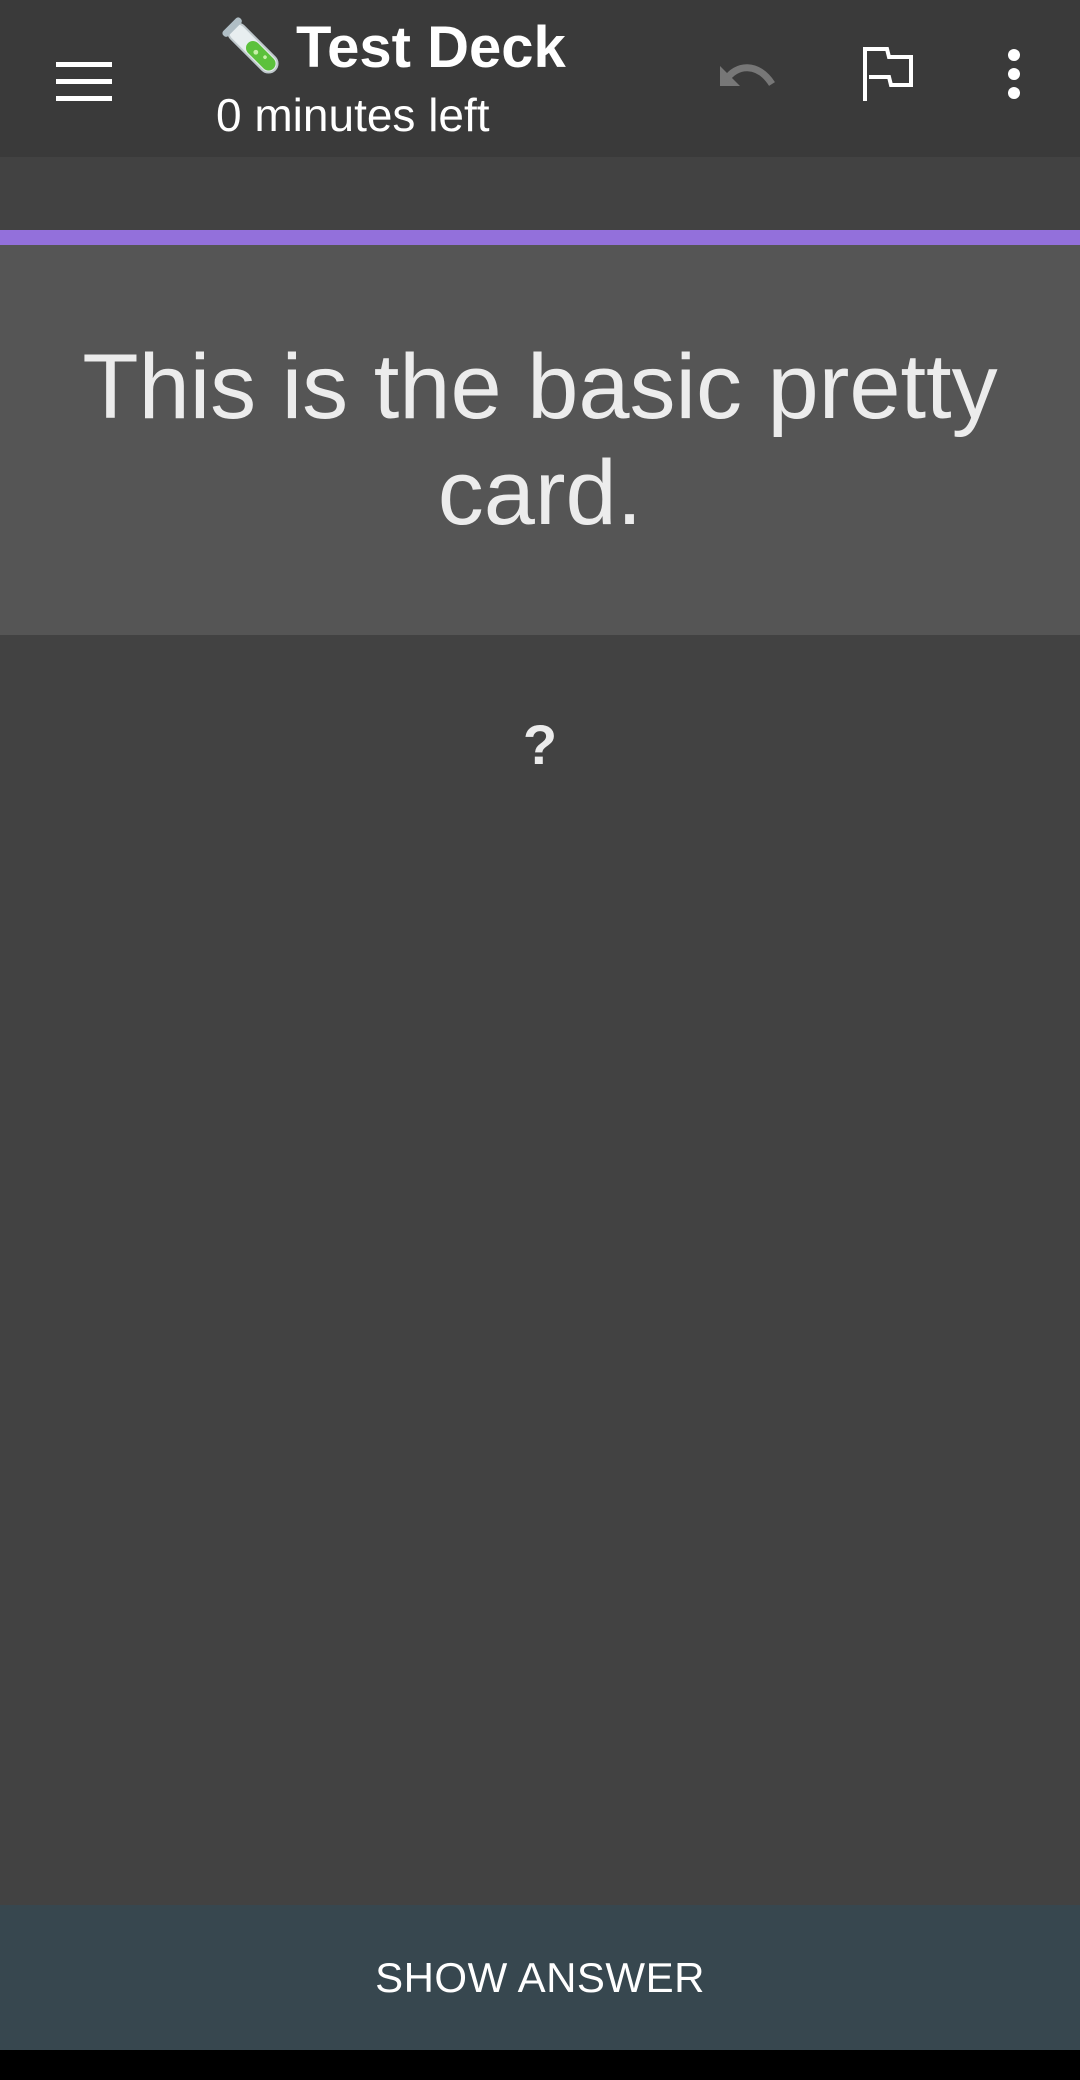  I want to click on time-remaining-text: 0 minutes left, so click(353, 115).